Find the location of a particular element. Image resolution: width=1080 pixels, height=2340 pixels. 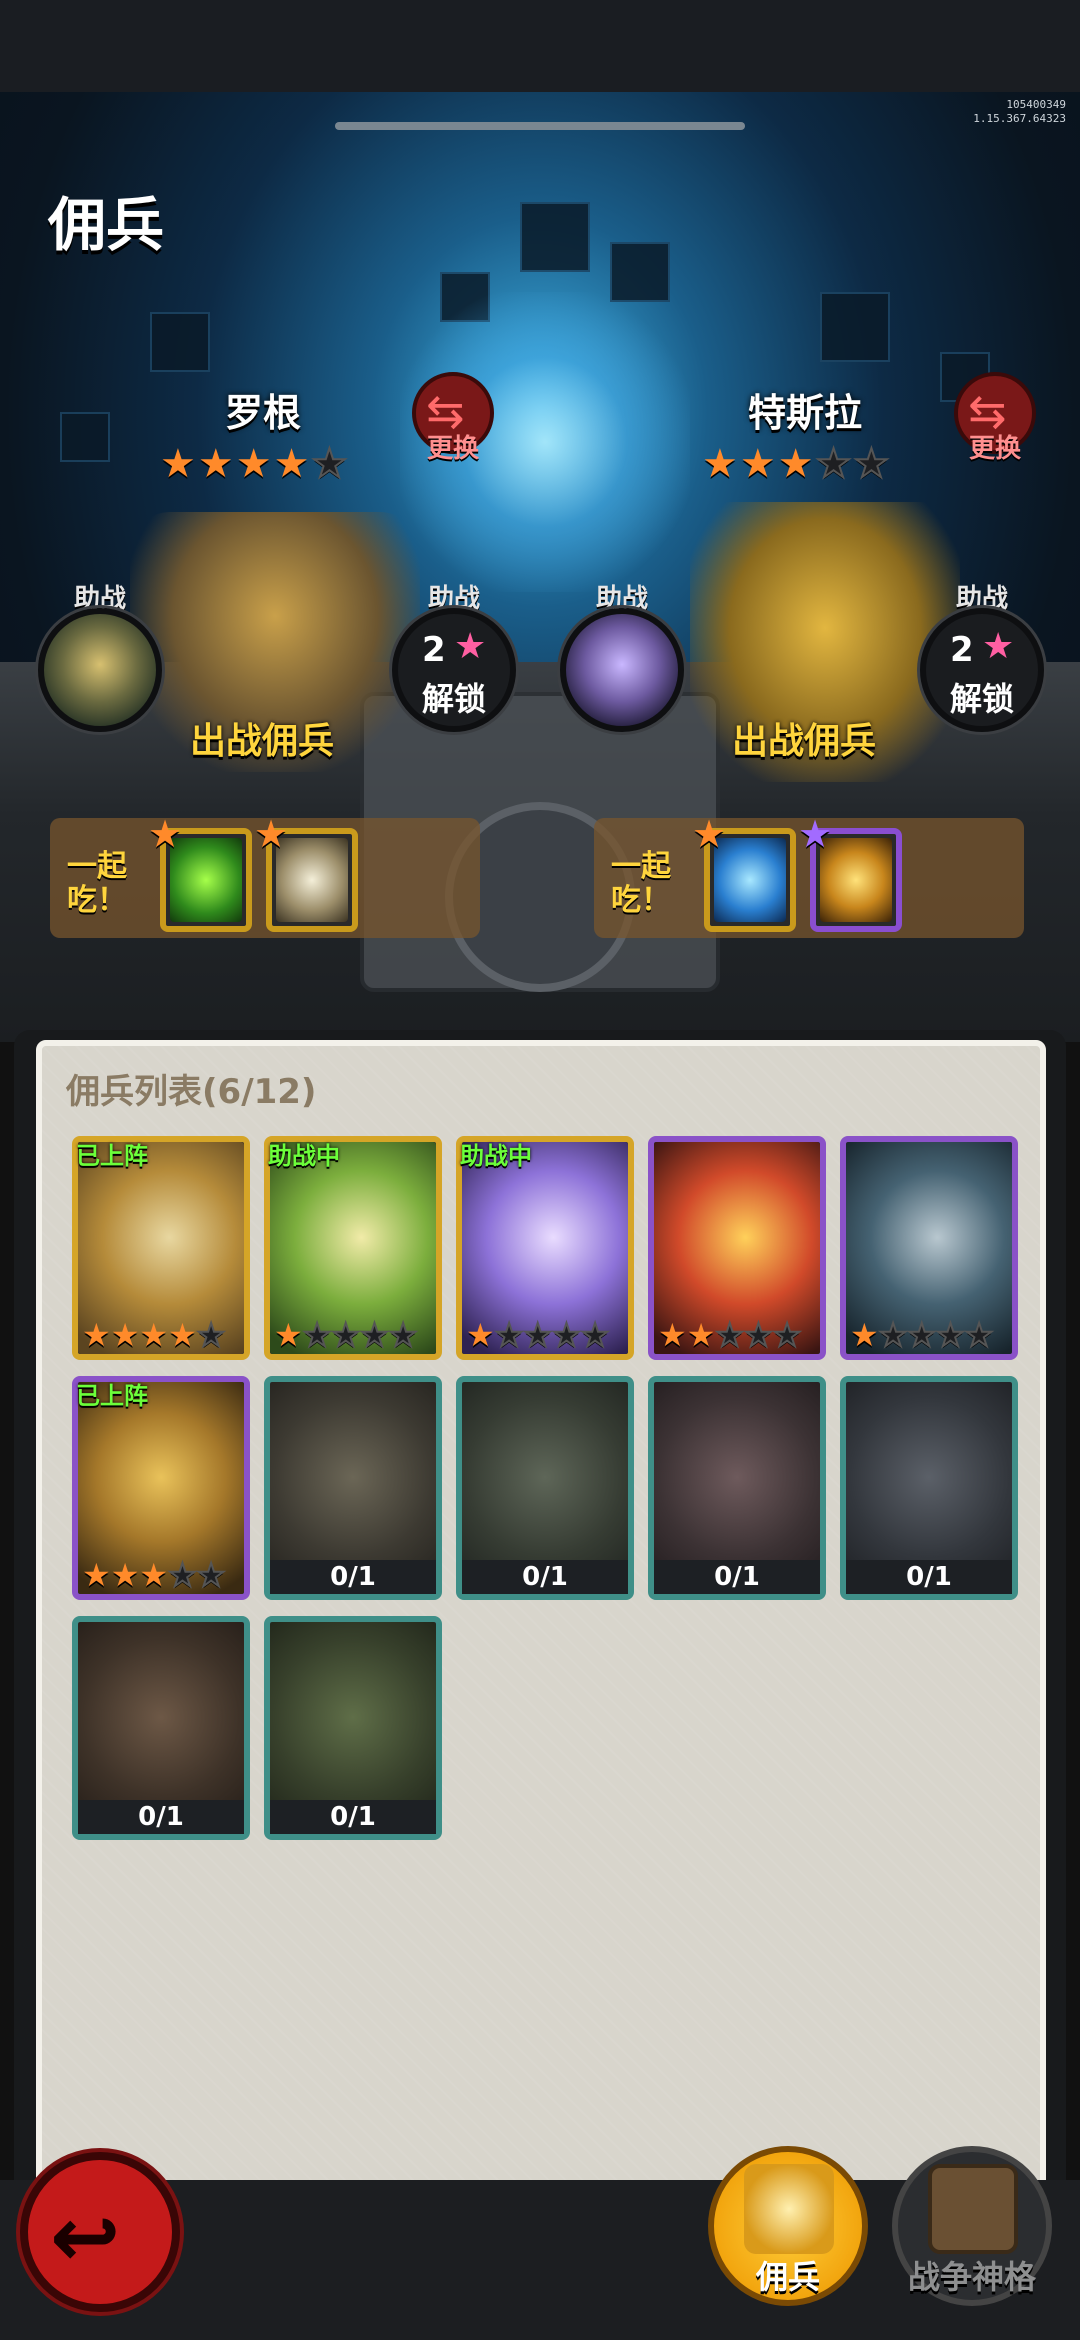

slot1-skill-2: ★ is located at coordinates (306, 872).